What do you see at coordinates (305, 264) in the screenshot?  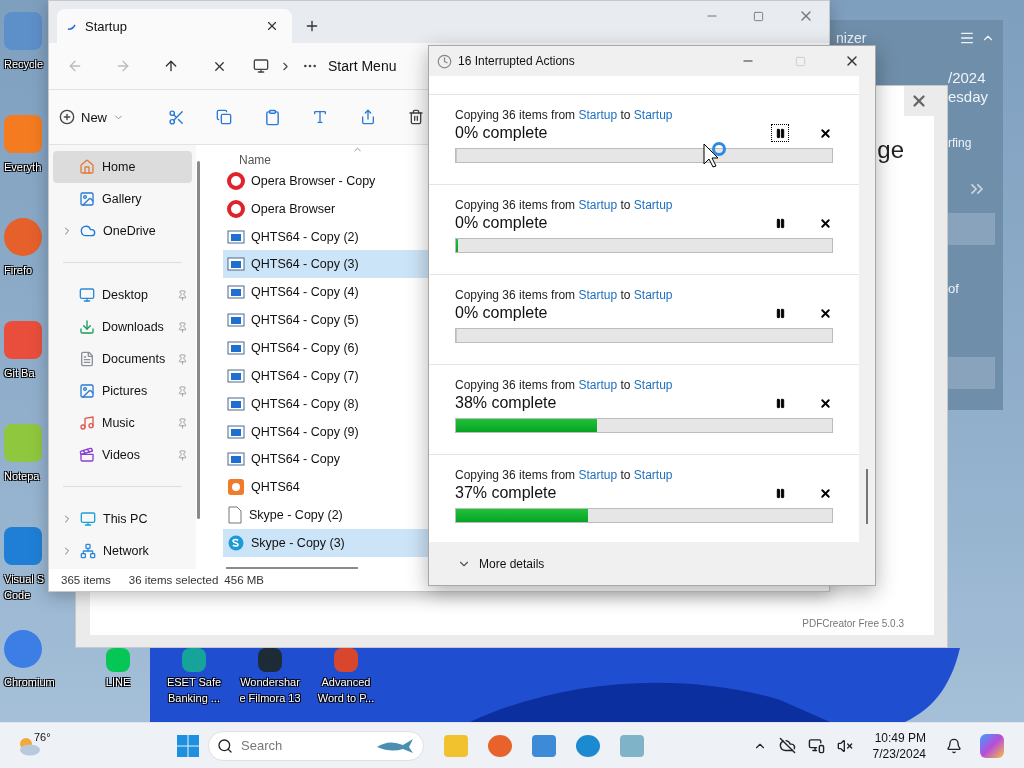 I see `file-name: QHTS64 - Copy (3)` at bounding box center [305, 264].